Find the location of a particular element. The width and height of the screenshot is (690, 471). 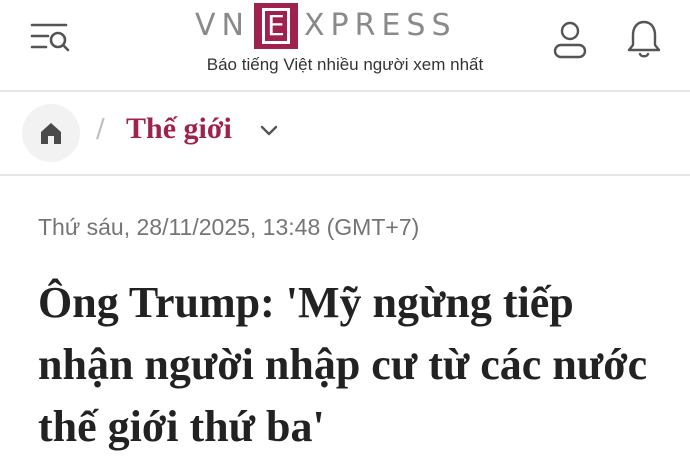

home-icon is located at coordinates (51, 133).